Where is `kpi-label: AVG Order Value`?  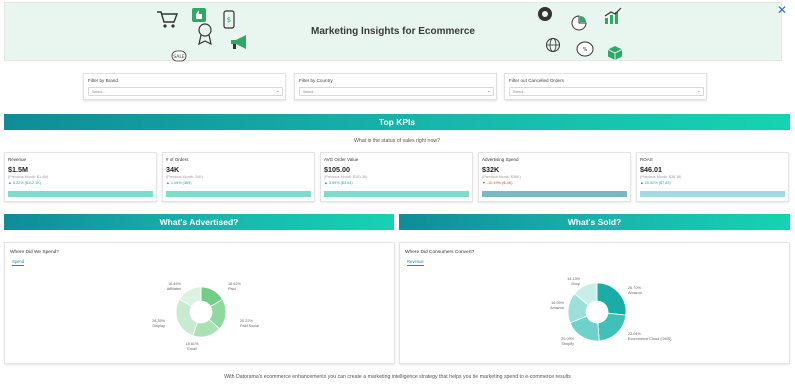 kpi-label: AVG Order Value is located at coordinates (341, 159).